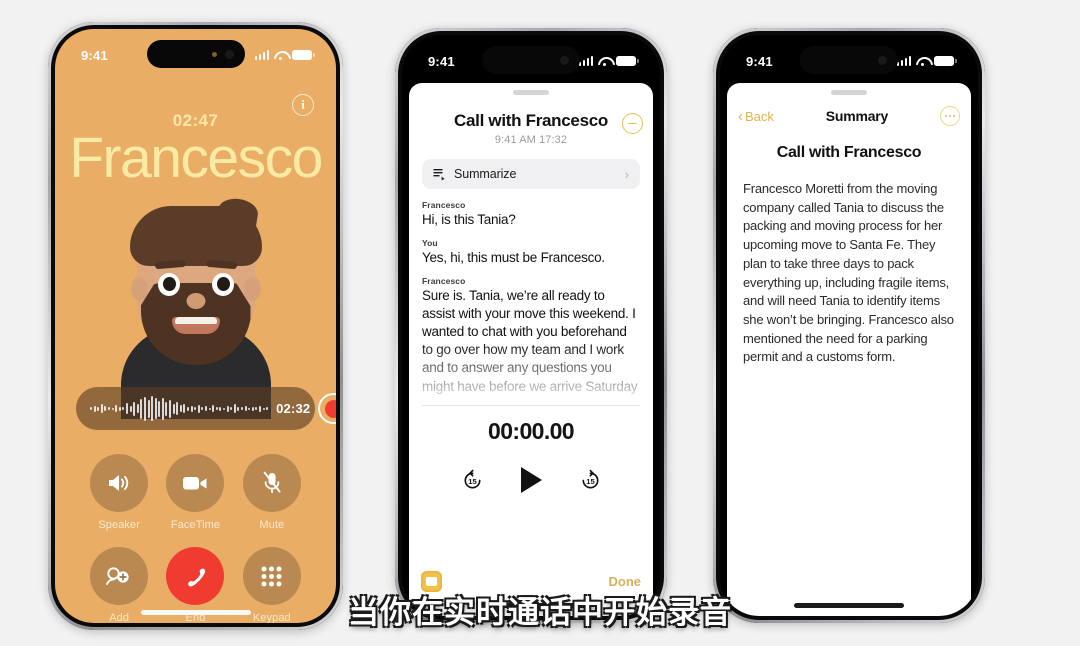 The image size is (1080, 646). Describe the element at coordinates (531, 455) in the screenshot. I see `audio-player: 00:00.00 15 15` at that location.